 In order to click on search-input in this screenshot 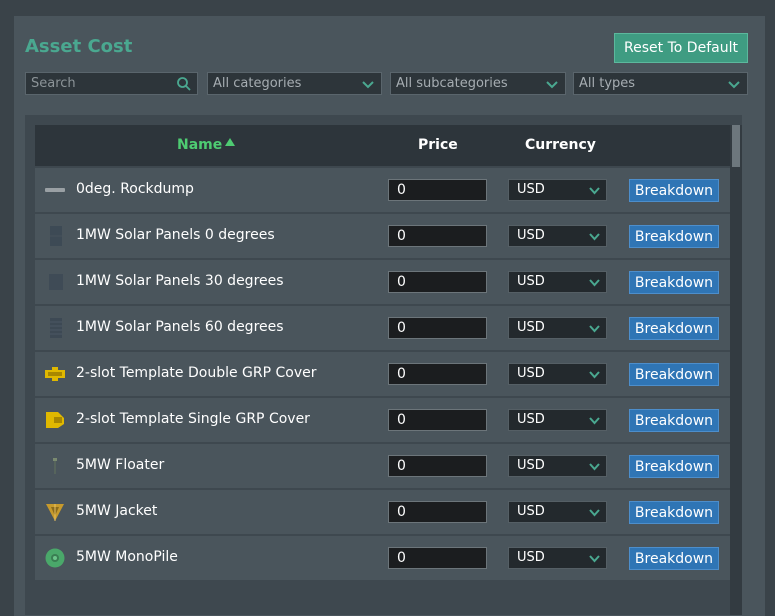, I will do `click(101, 83)`.